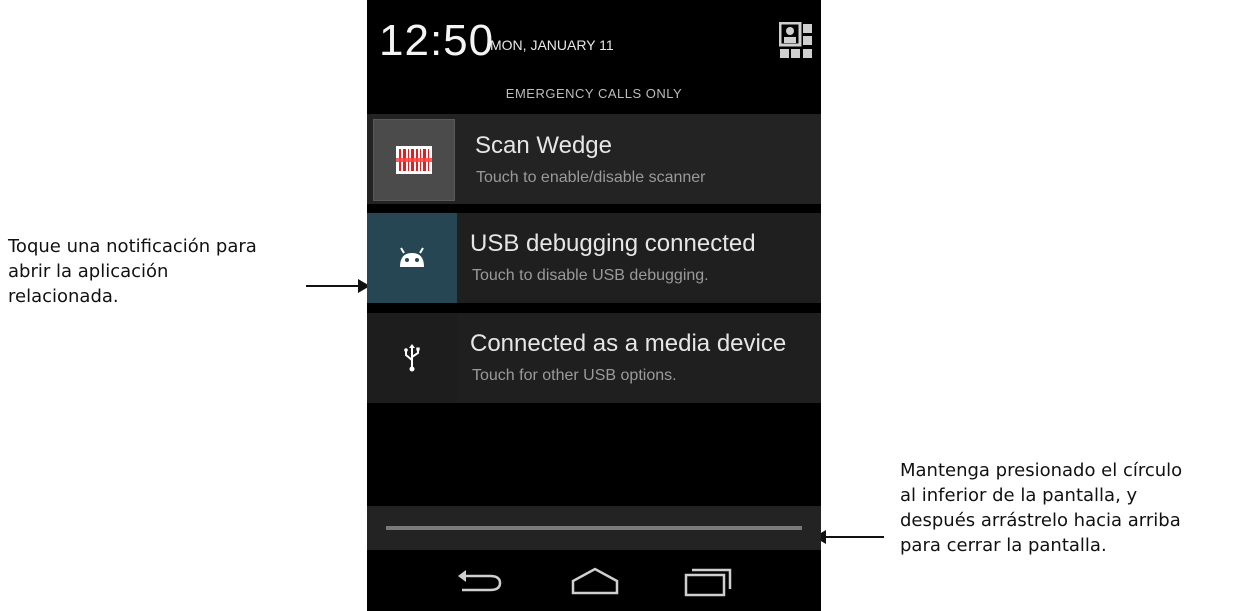 The height and width of the screenshot is (611, 1241). I want to click on recent-apps-icon, so click(708, 581).